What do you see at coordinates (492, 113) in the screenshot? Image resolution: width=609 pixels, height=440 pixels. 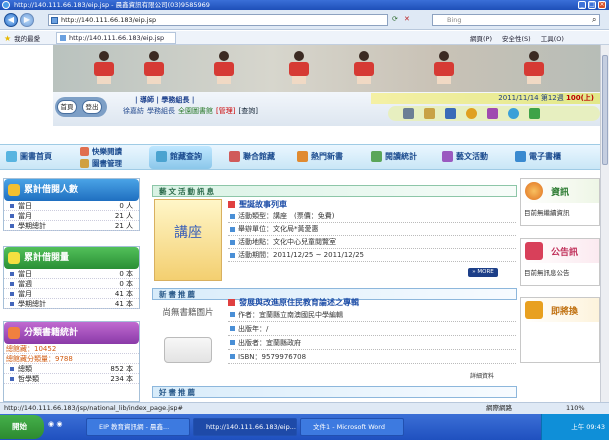 I see `settings-icon` at bounding box center [492, 113].